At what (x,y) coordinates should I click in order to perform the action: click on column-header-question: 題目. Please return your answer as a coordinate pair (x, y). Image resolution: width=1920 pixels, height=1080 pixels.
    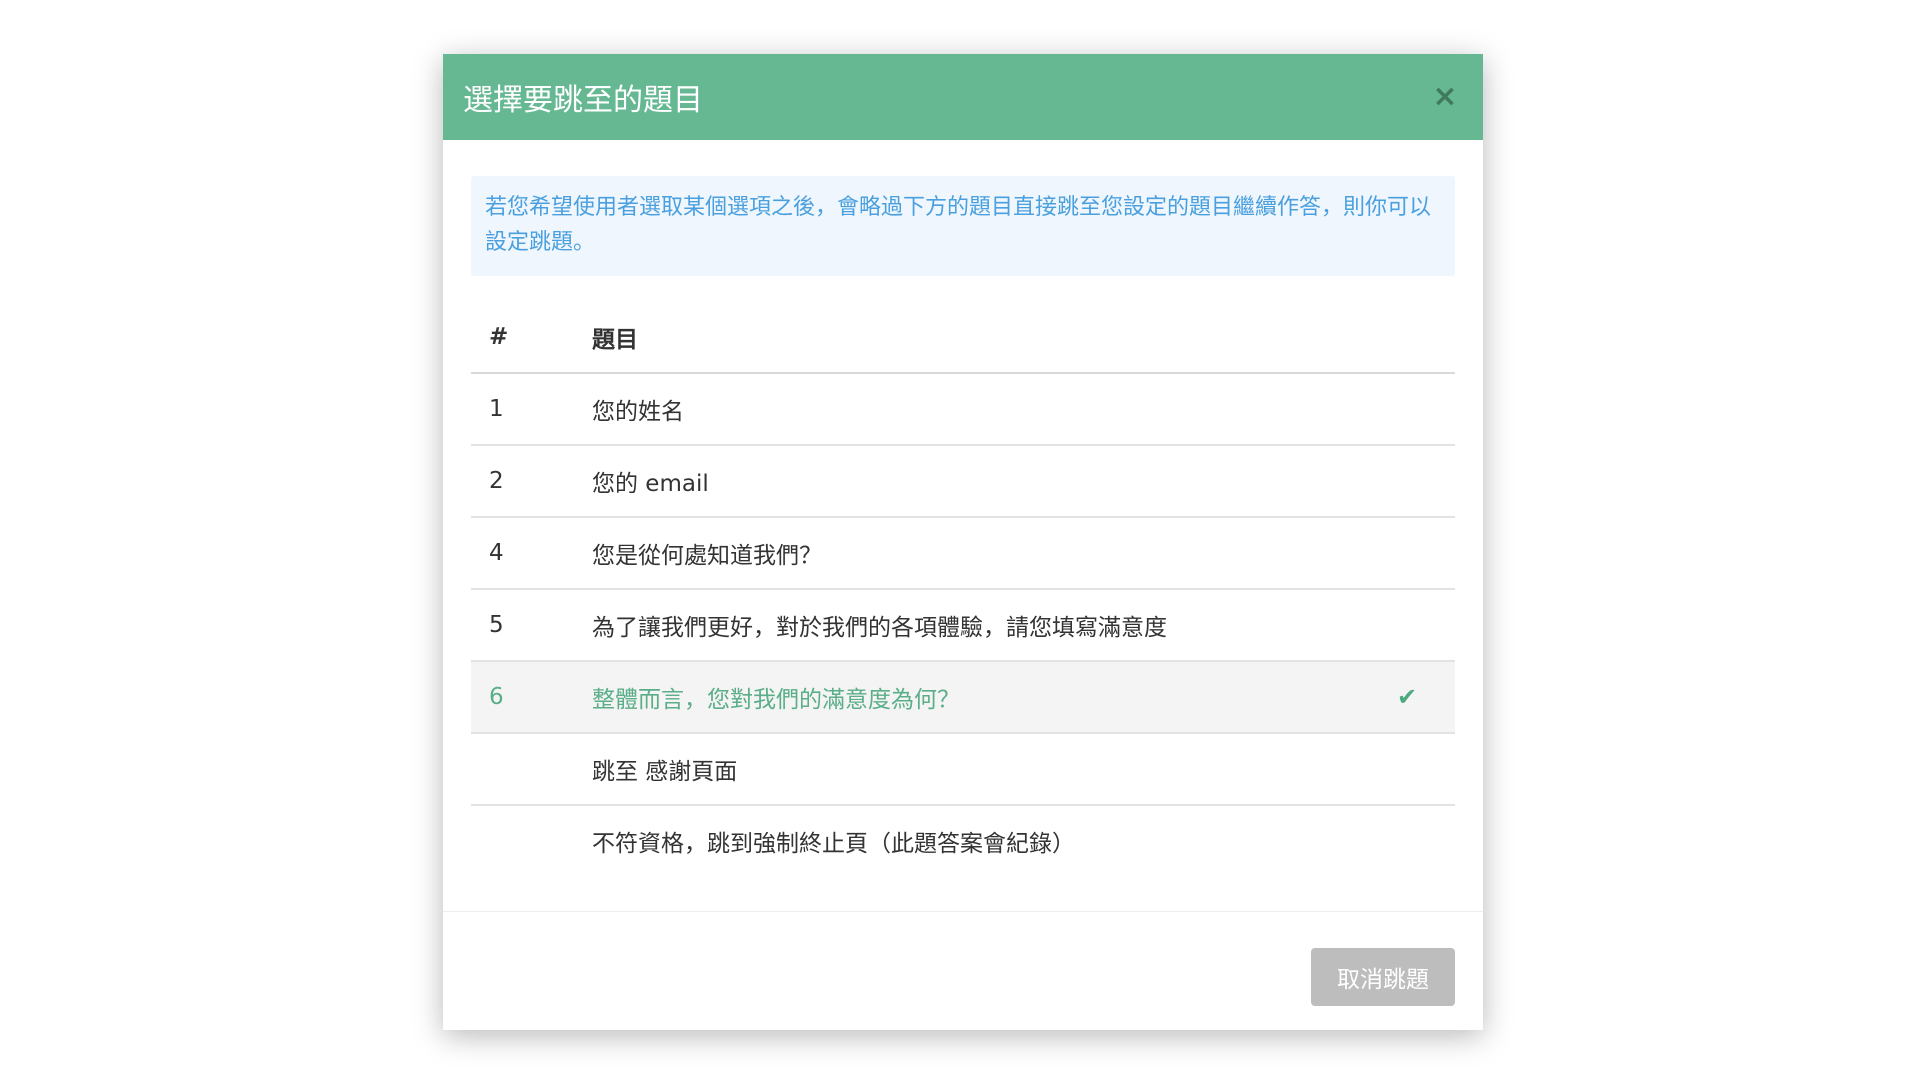
    Looking at the image, I should click on (975, 338).